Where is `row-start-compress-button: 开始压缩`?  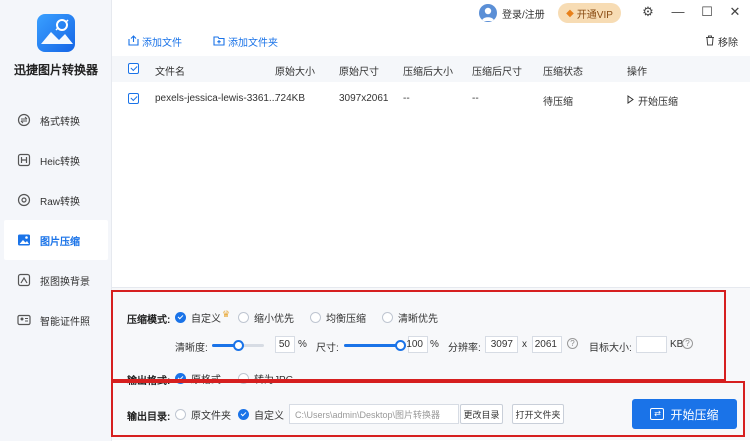 row-start-compress-button: 开始压缩 is located at coordinates (652, 100).